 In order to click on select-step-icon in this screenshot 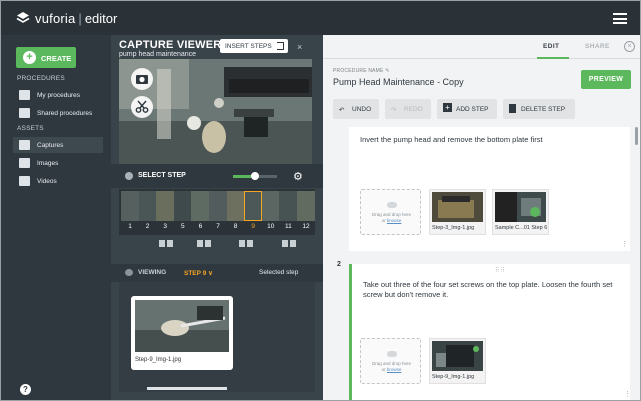, I will do `click(129, 176)`.